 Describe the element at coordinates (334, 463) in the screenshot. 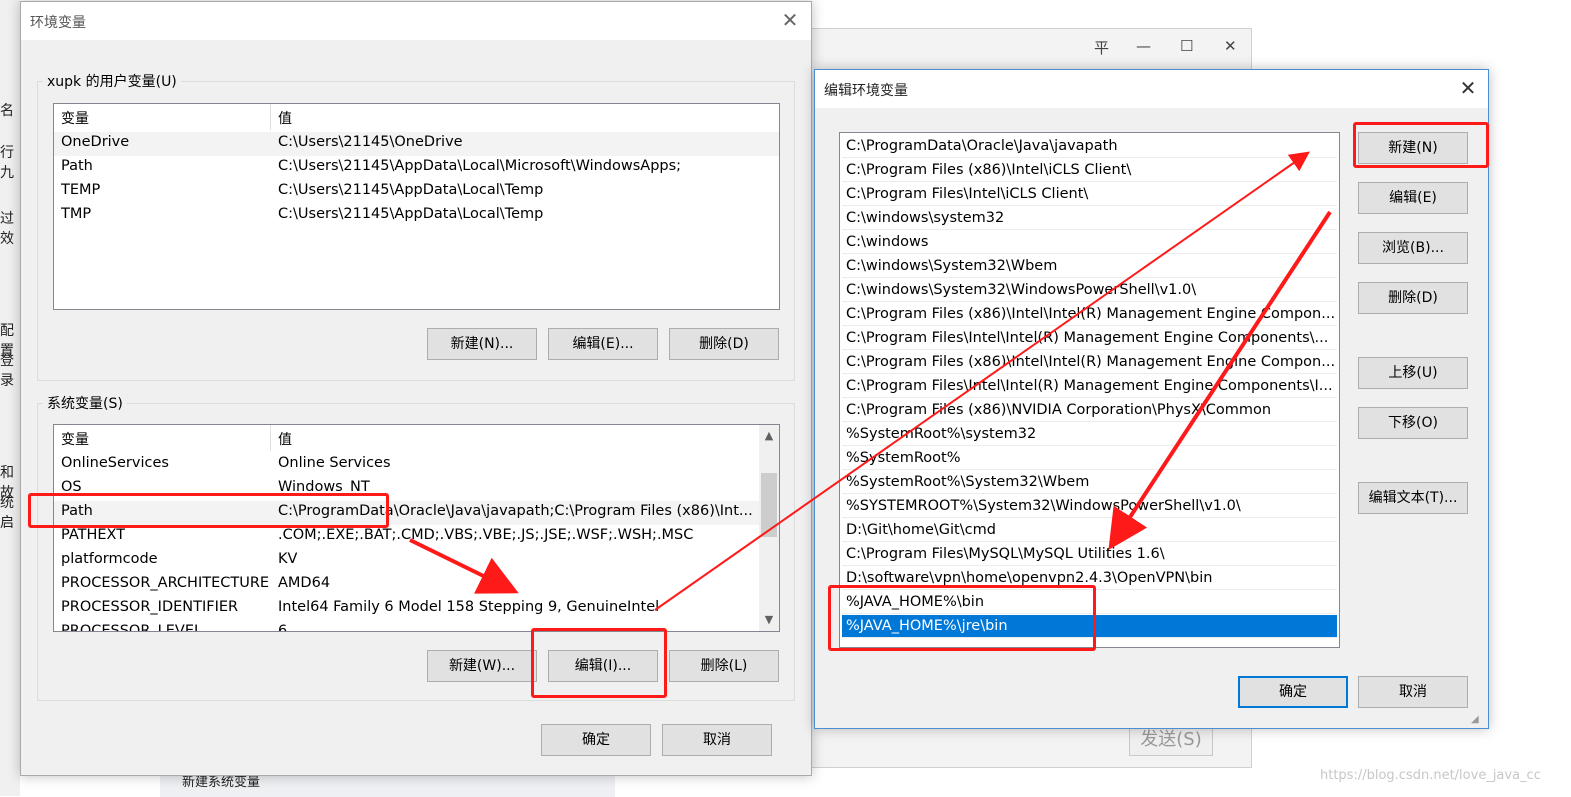

I see `variable-value: Online Services` at that location.